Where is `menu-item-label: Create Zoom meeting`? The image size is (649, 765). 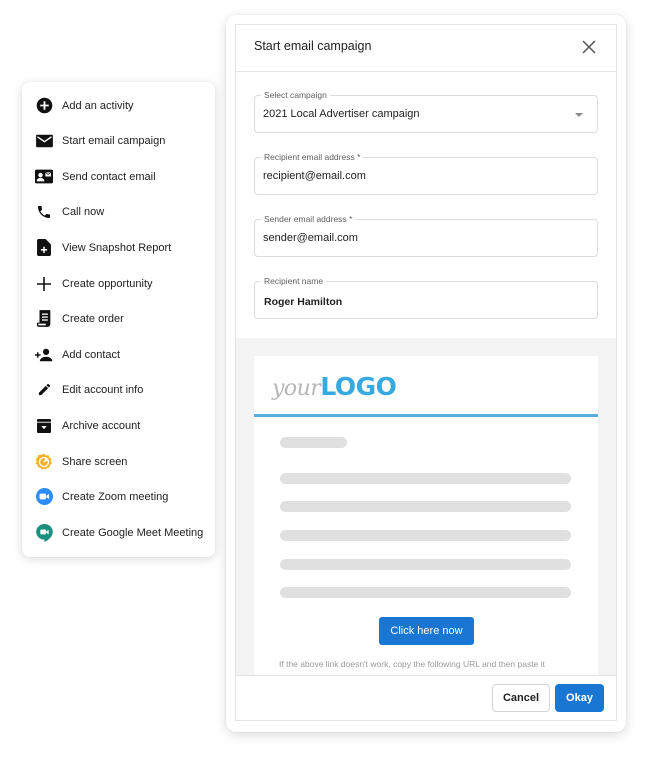
menu-item-label: Create Zoom meeting is located at coordinates (115, 496).